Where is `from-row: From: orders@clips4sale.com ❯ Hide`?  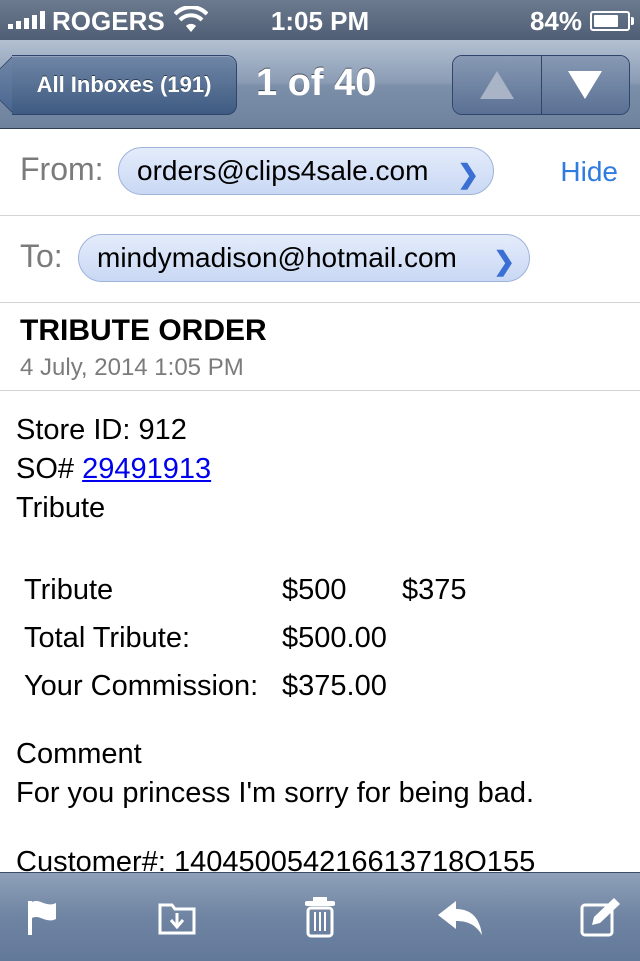 from-row: From: orders@clips4sale.com ❯ Hide is located at coordinates (320, 172).